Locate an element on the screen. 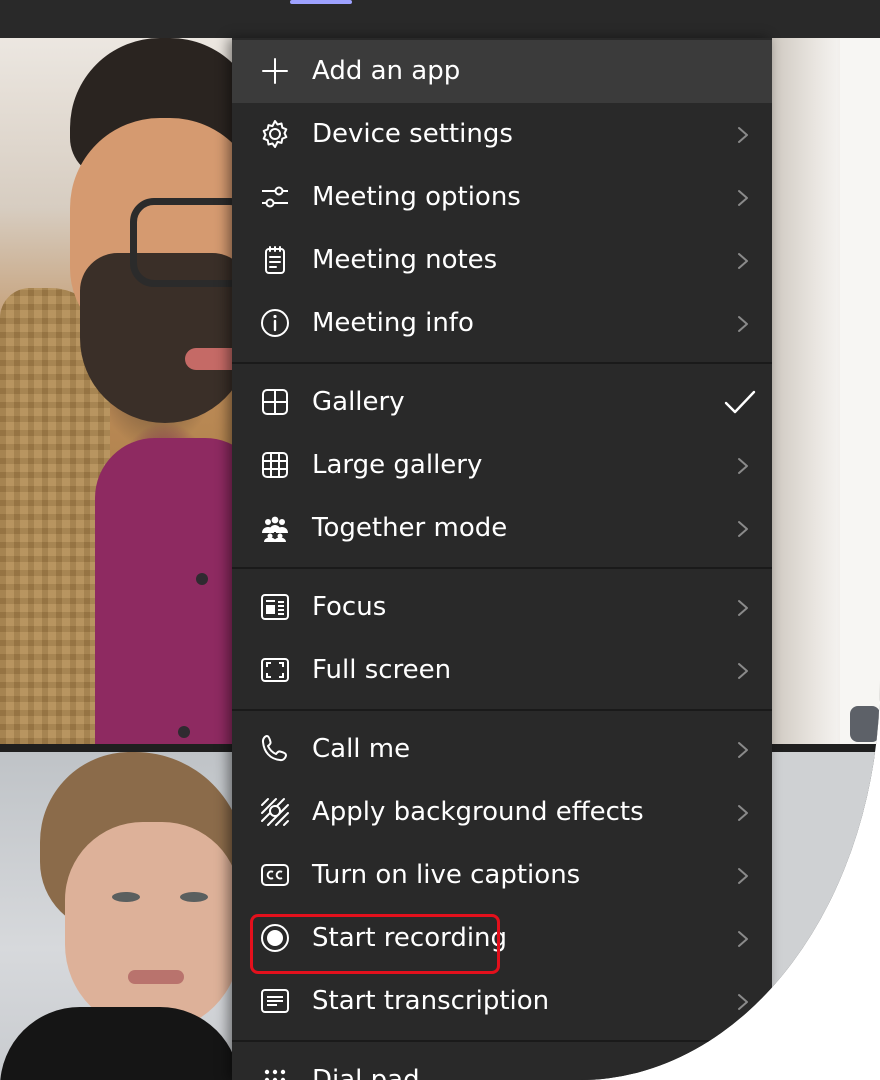 This screenshot has height=1080, width=880. menu-item-call-me: Call me is located at coordinates (502, 749).